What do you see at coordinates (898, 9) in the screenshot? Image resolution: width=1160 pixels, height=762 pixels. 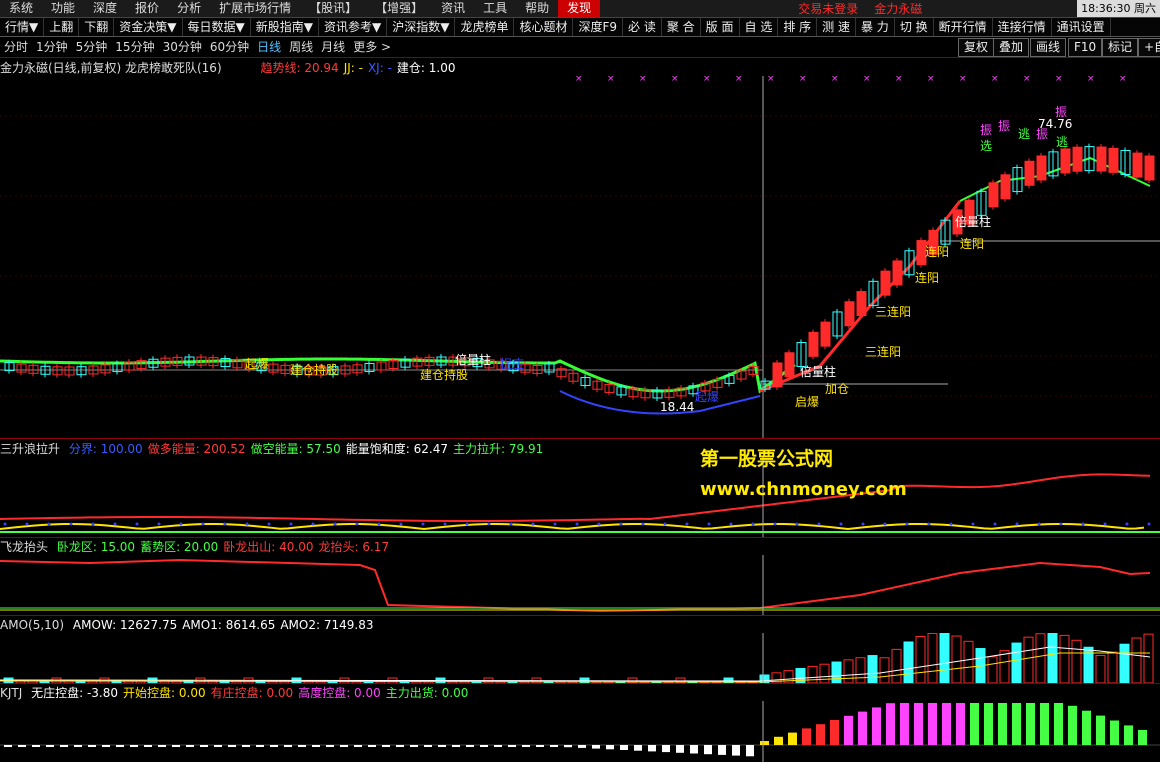 I see `status-text-1: 金力永磁` at bounding box center [898, 9].